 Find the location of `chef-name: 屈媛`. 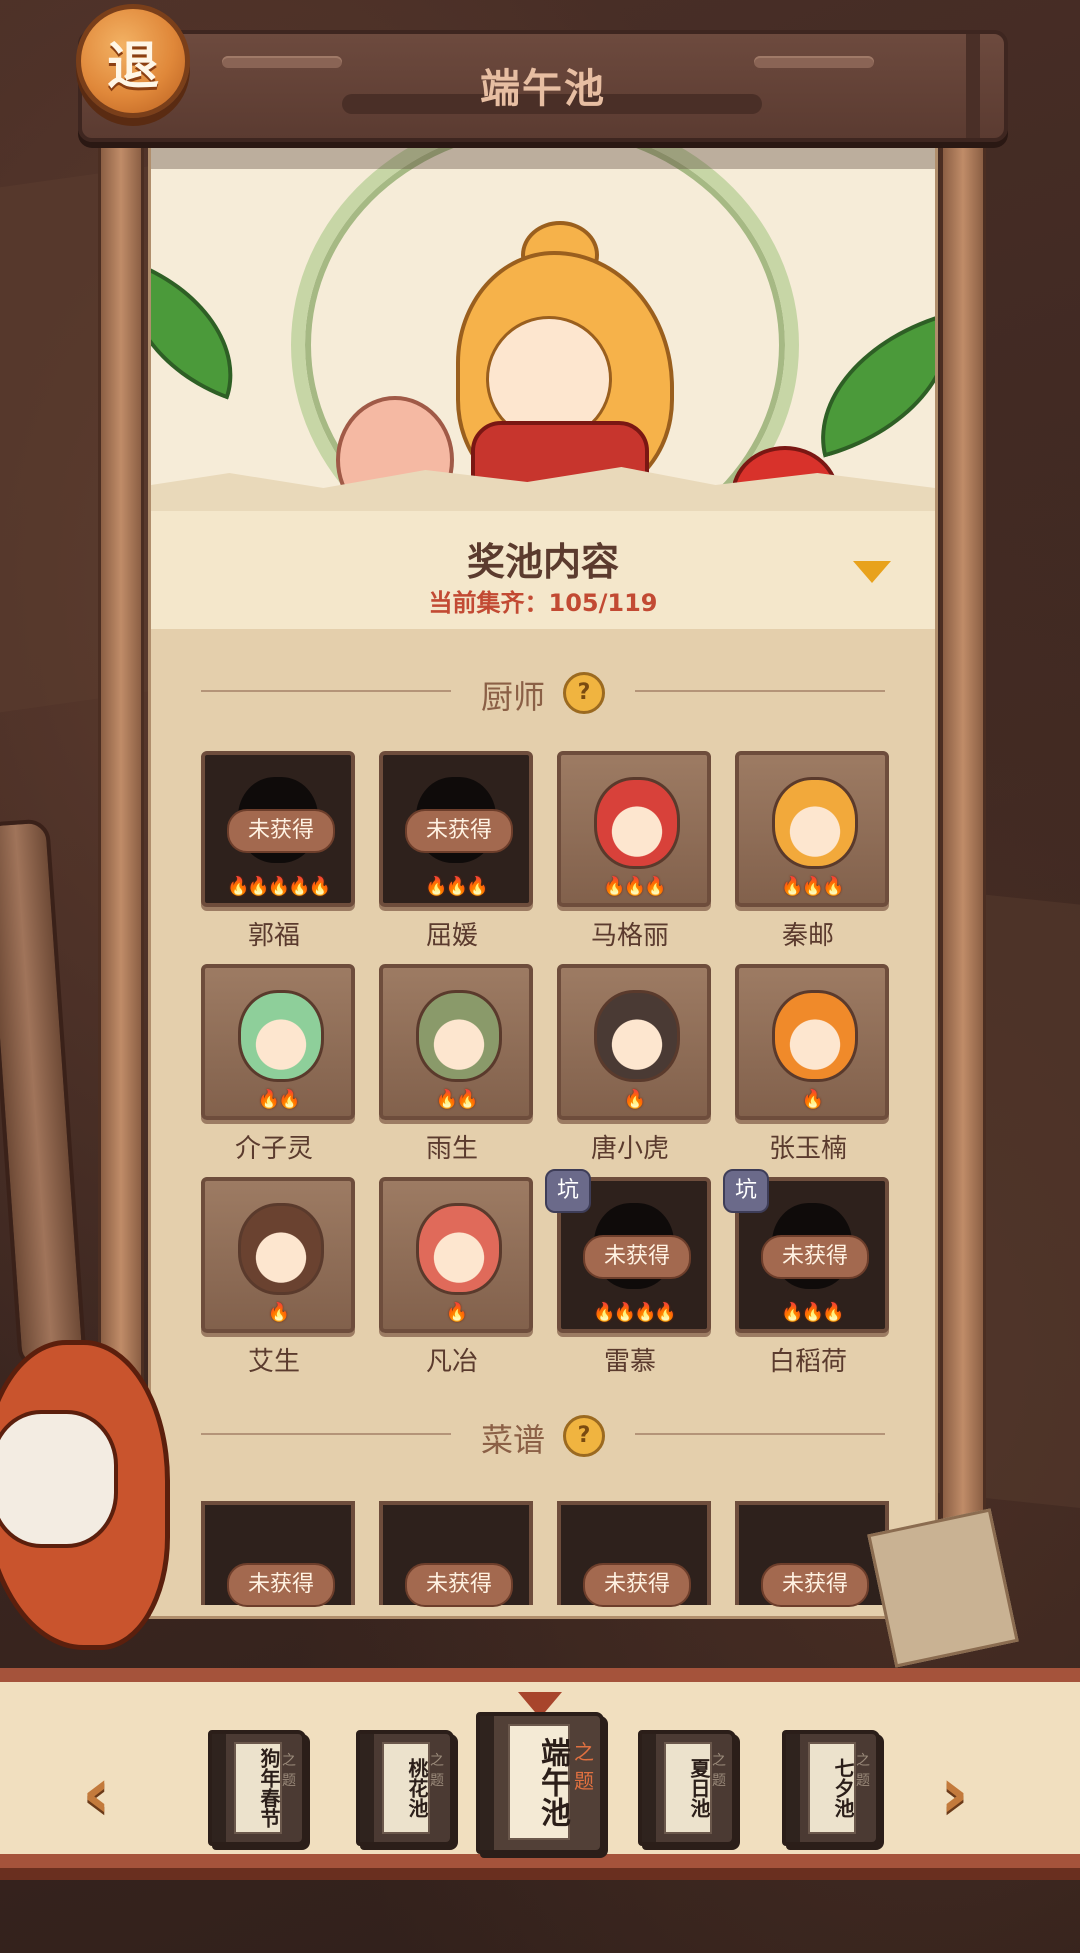

chef-name: 屈媛 is located at coordinates (451, 936).